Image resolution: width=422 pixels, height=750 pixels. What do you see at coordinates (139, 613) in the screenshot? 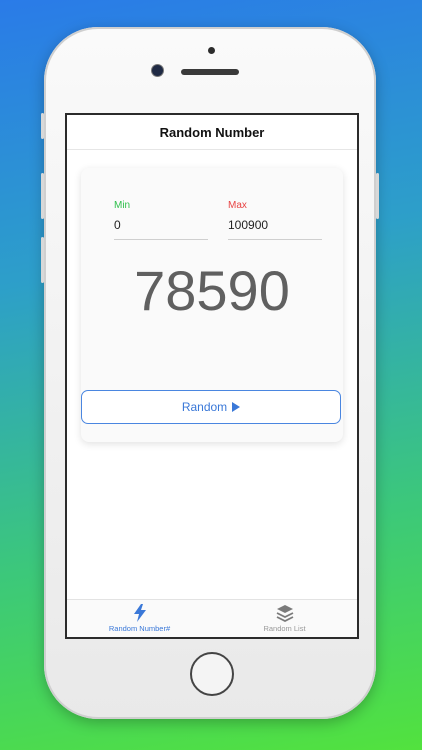
I see `lightning-icon` at bounding box center [139, 613].